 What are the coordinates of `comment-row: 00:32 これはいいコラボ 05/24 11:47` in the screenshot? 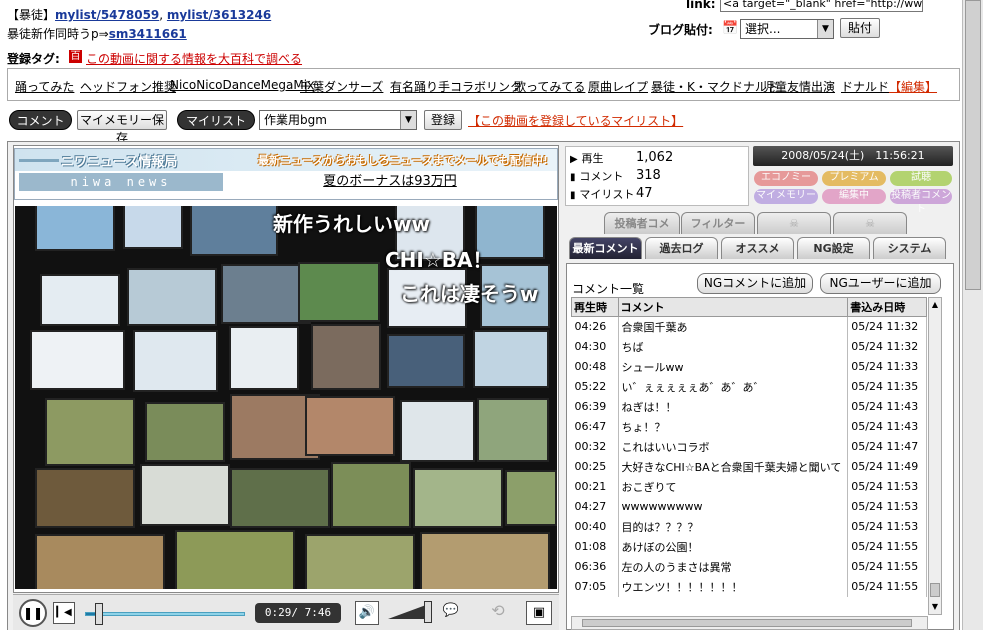 It's located at (749, 446).